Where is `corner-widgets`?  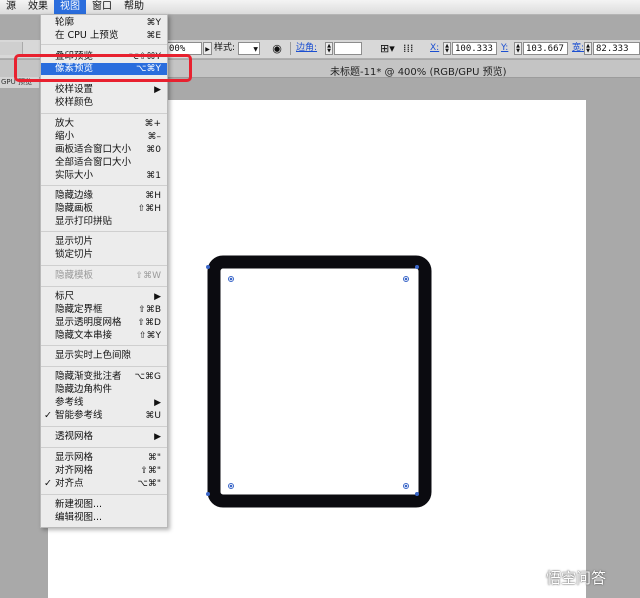 corner-widgets is located at coordinates (318, 382).